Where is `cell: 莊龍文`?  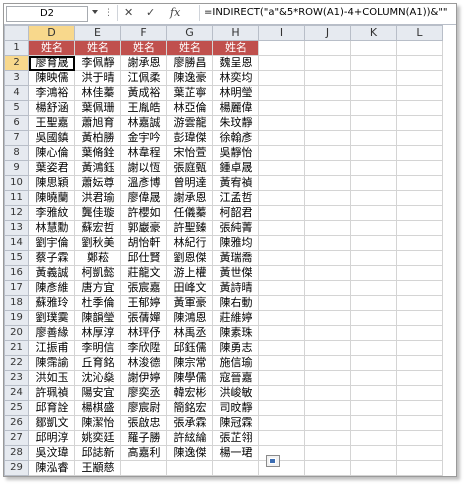 cell: 莊龍文 is located at coordinates (143, 273).